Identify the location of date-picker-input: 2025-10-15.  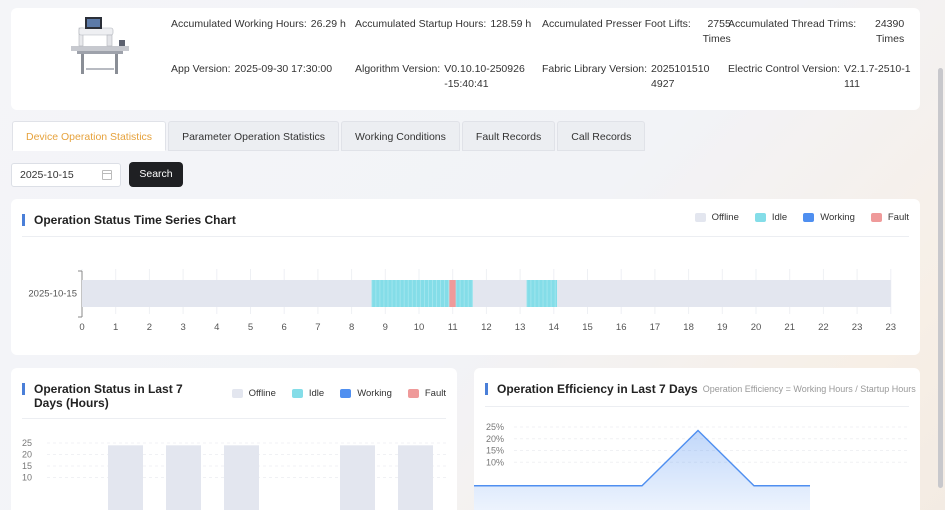
(66, 175).